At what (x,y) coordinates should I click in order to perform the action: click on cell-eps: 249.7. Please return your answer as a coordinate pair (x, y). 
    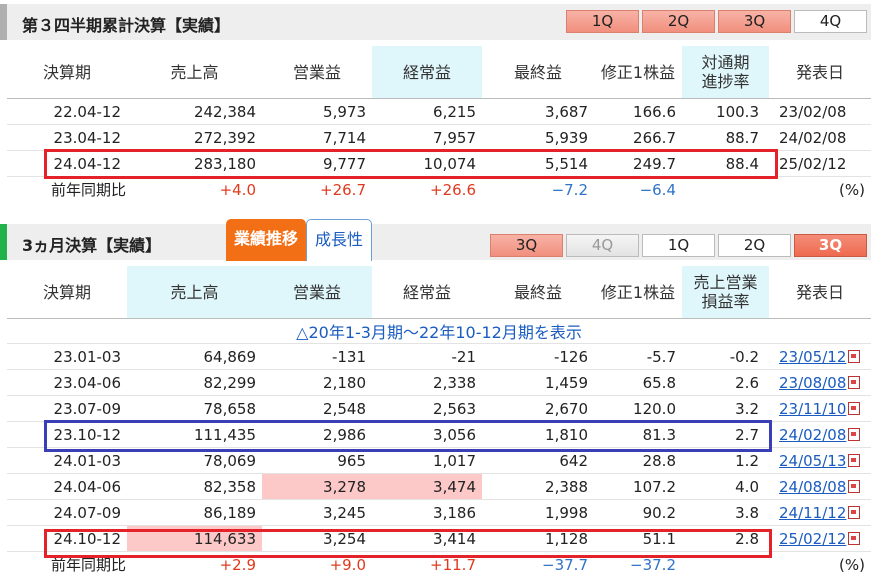
    Looking at the image, I should click on (638, 163).